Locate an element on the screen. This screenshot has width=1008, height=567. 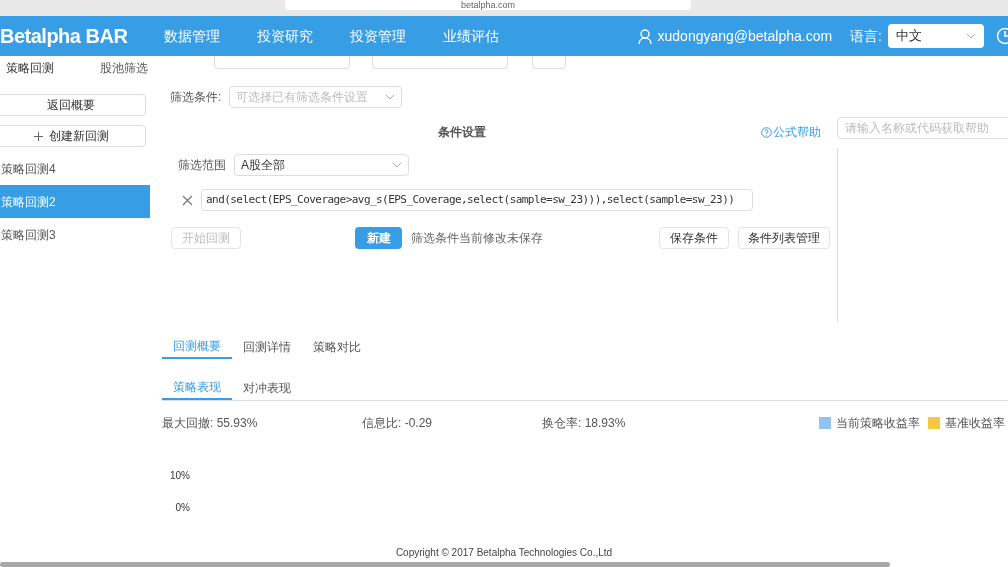
language-select: 中文 is located at coordinates (936, 36).